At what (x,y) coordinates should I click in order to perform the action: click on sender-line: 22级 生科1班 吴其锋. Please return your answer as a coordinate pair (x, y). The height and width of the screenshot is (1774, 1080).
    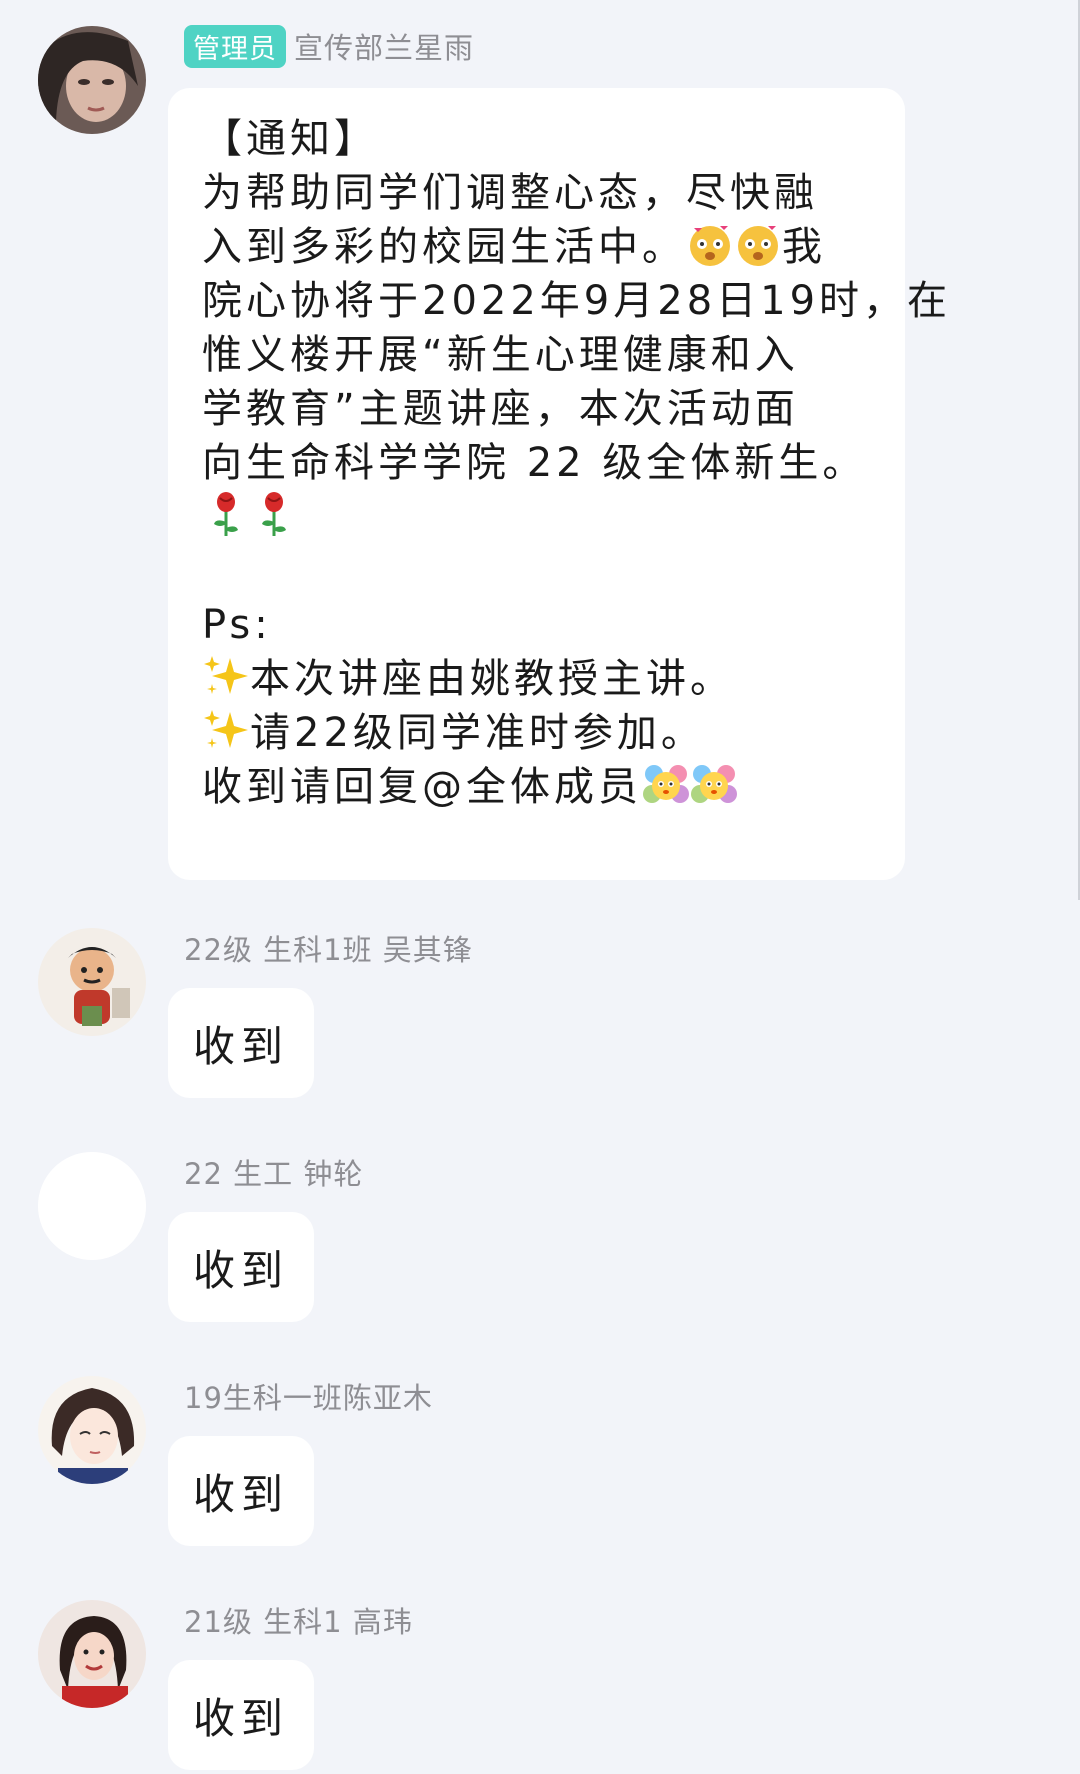
    Looking at the image, I should click on (328, 948).